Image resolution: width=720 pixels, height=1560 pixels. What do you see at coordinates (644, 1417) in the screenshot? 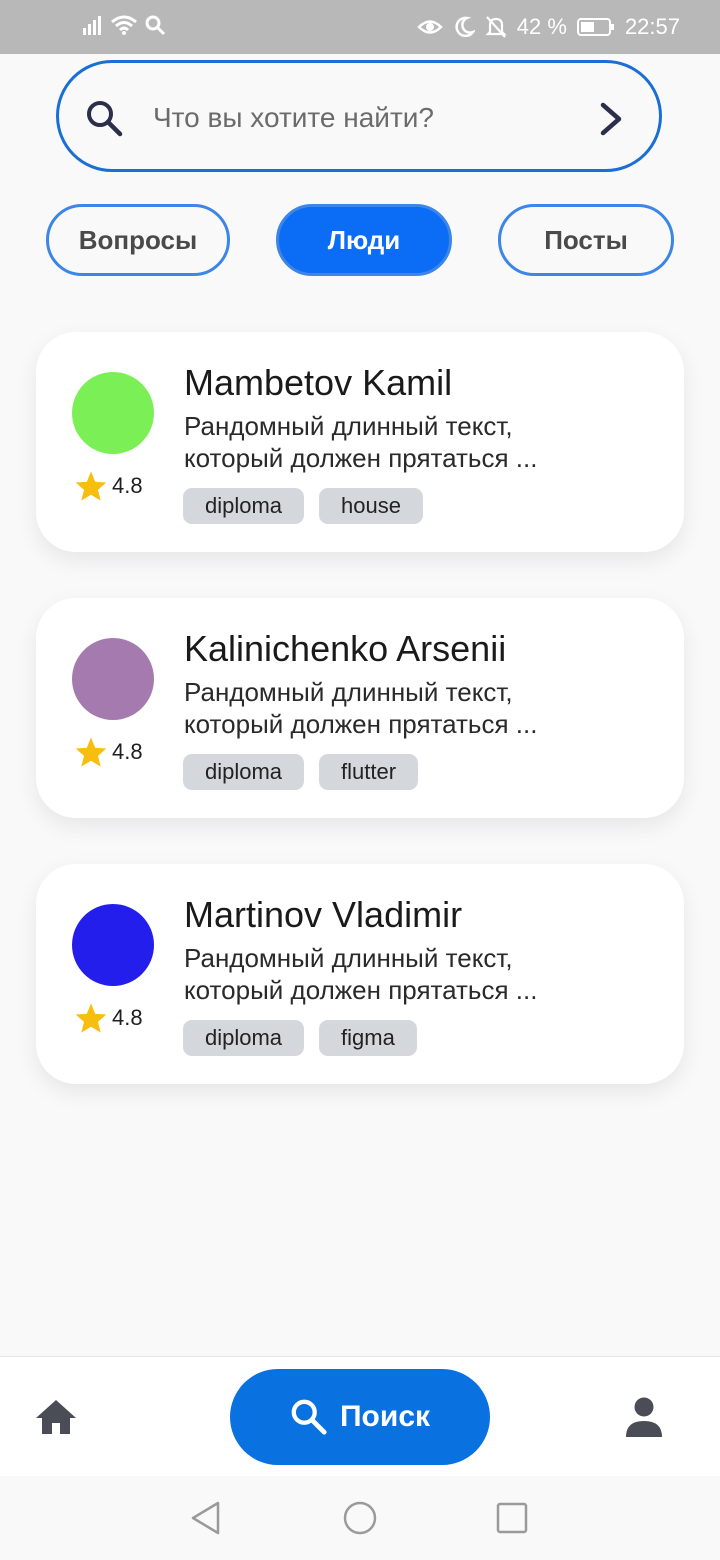
I see `person-icon` at bounding box center [644, 1417].